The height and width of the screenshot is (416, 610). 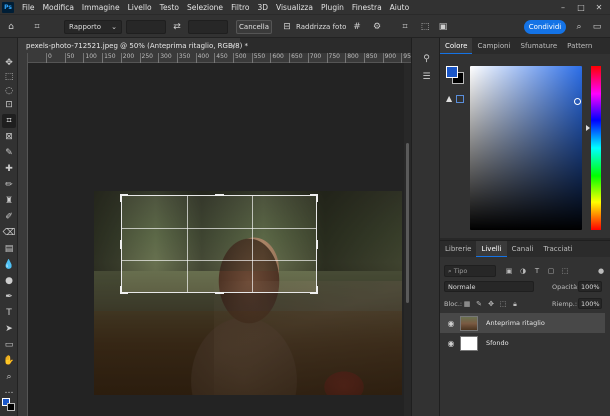 I want to click on tab-colore: Colore, so click(x=456, y=46).